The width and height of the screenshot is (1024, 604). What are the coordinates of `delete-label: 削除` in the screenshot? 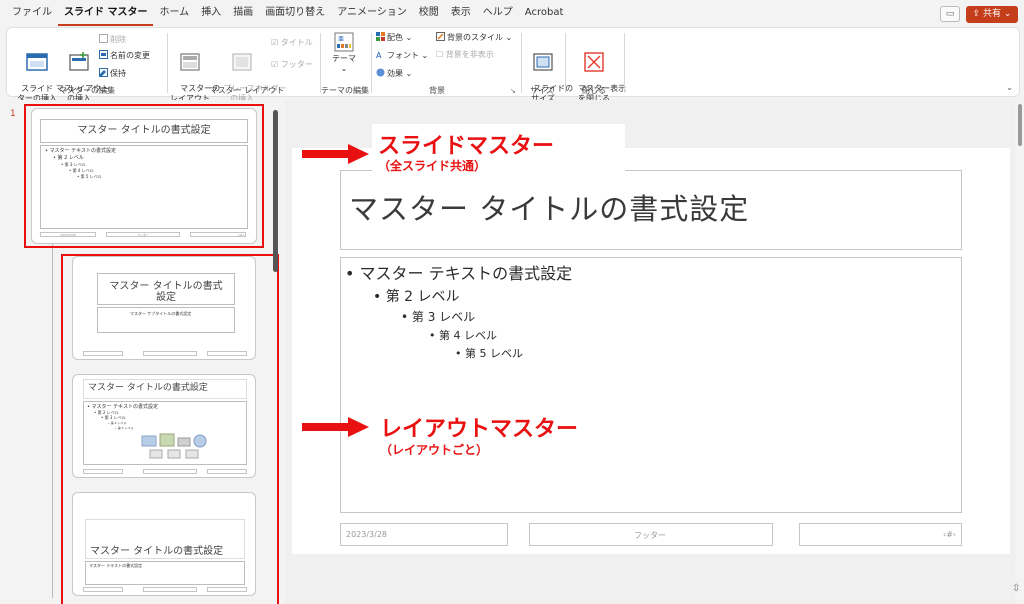 It's located at (118, 39).